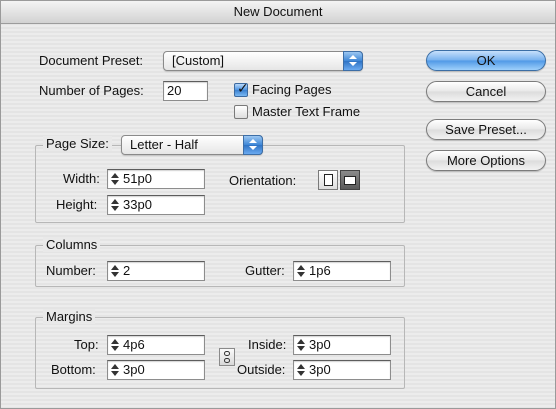 The width and height of the screenshot is (556, 409). What do you see at coordinates (263, 180) in the screenshot?
I see `orientation-label: Orientation:` at bounding box center [263, 180].